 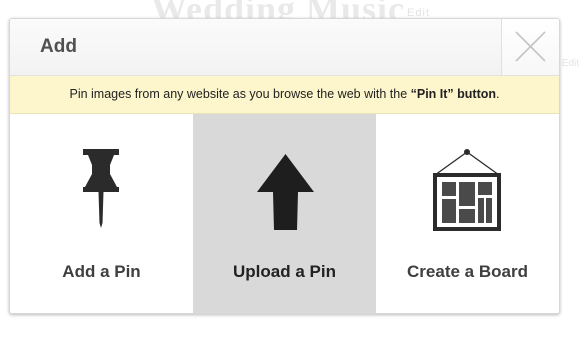 What do you see at coordinates (498, 94) in the screenshot?
I see `notice-suffix: .` at bounding box center [498, 94].